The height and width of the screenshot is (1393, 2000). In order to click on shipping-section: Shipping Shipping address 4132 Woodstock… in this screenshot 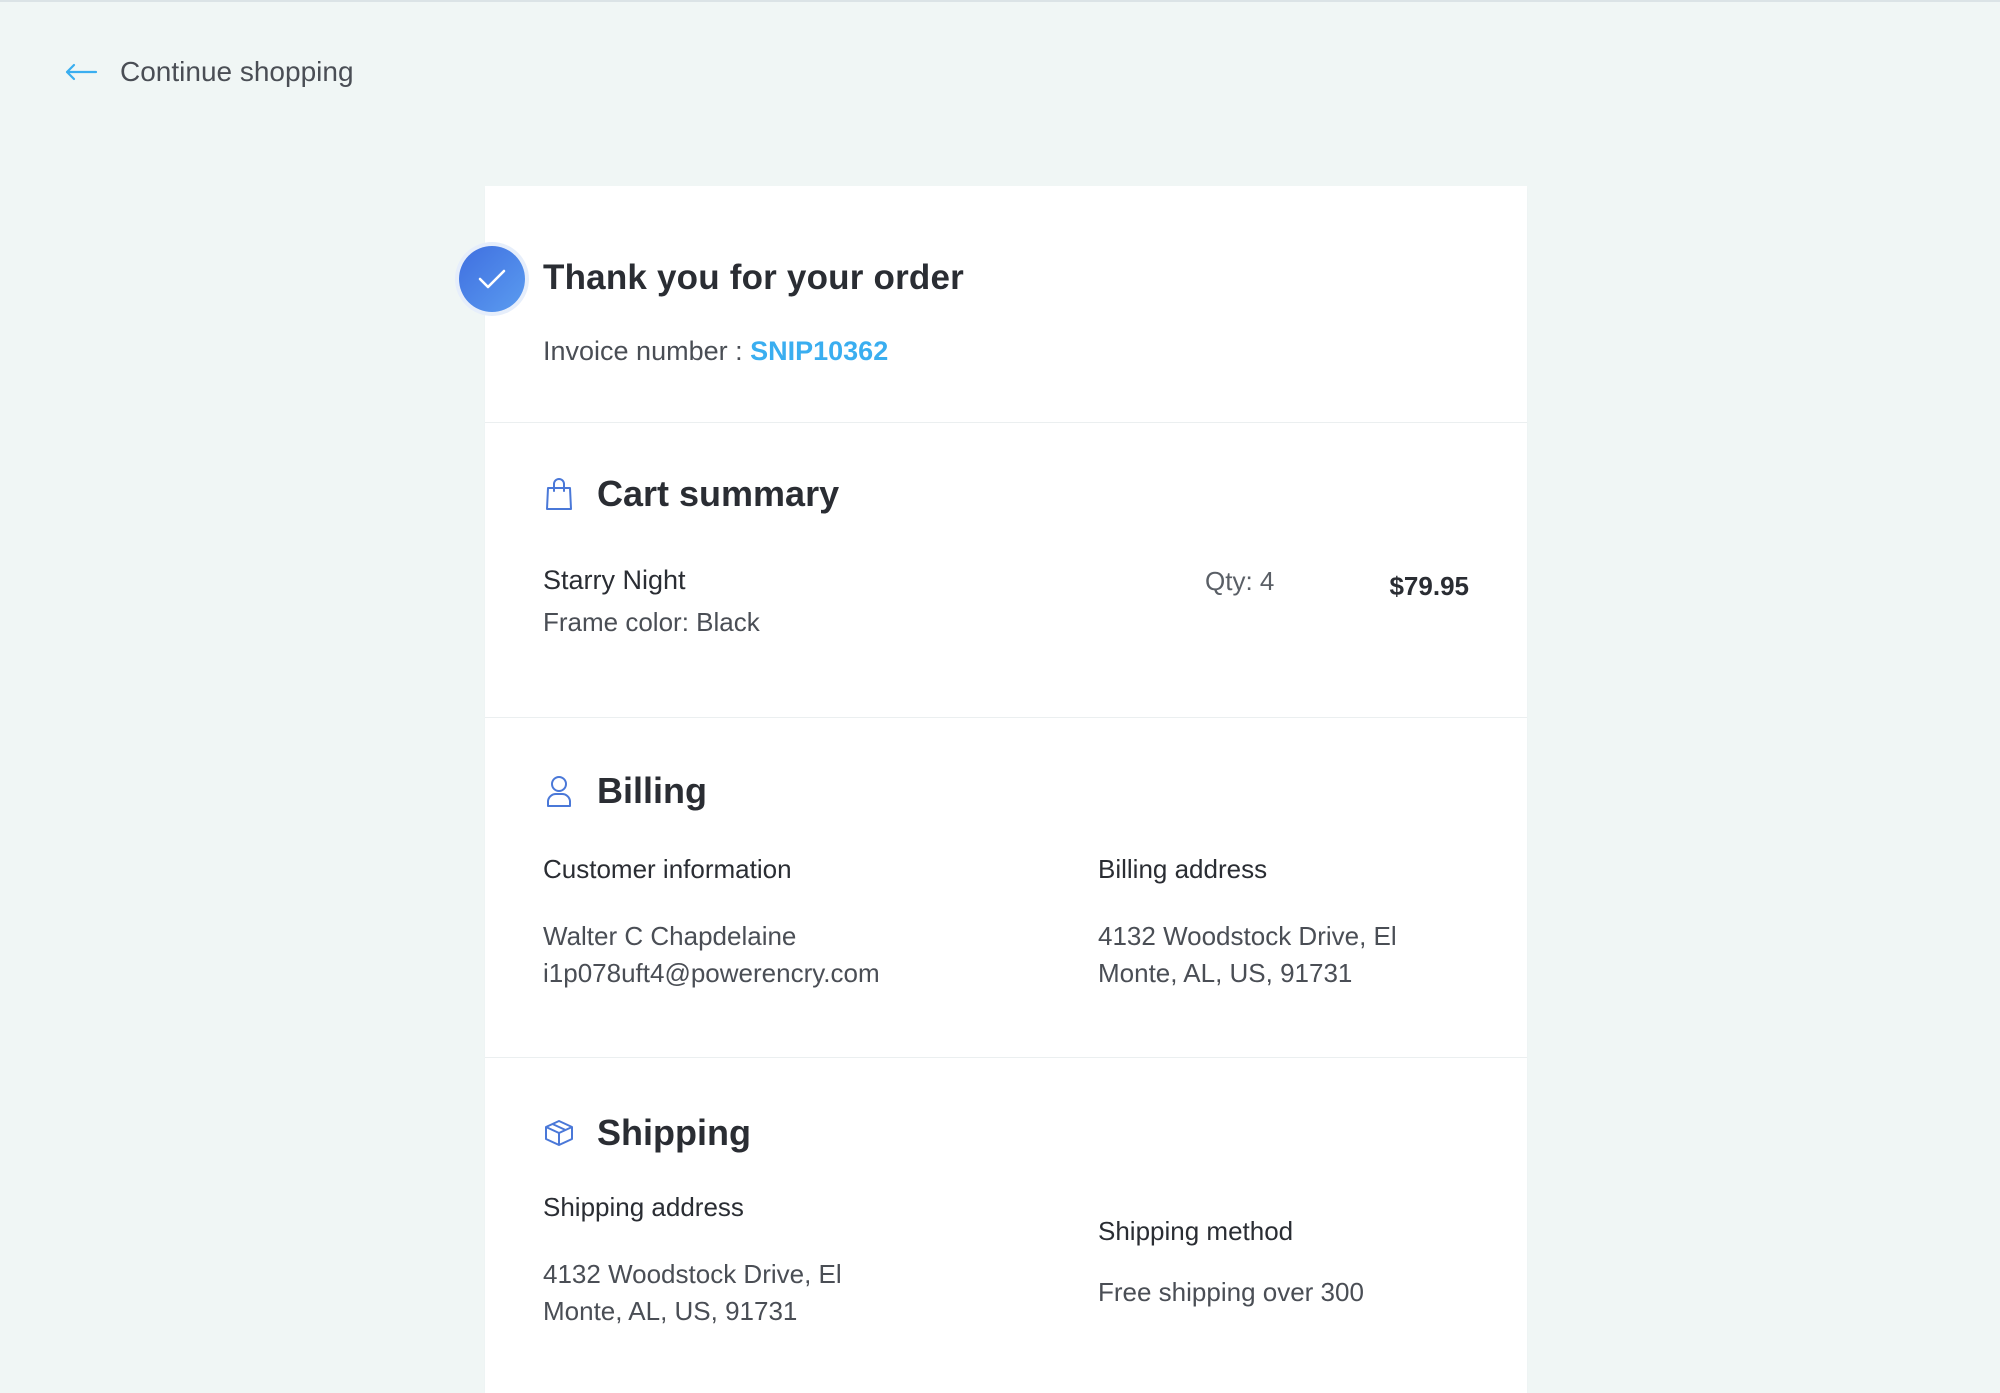, I will do `click(1006, 1225)`.